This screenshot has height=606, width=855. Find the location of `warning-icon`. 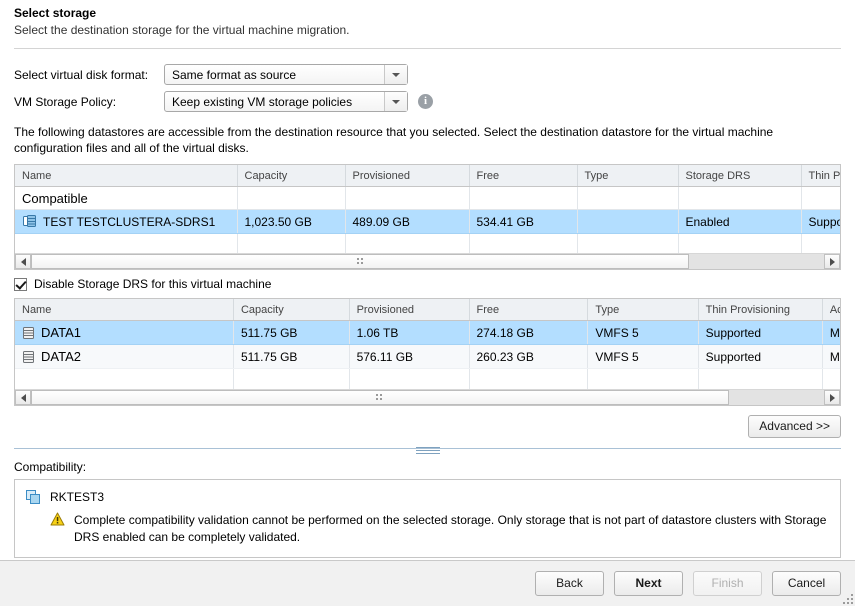

warning-icon is located at coordinates (57, 529).